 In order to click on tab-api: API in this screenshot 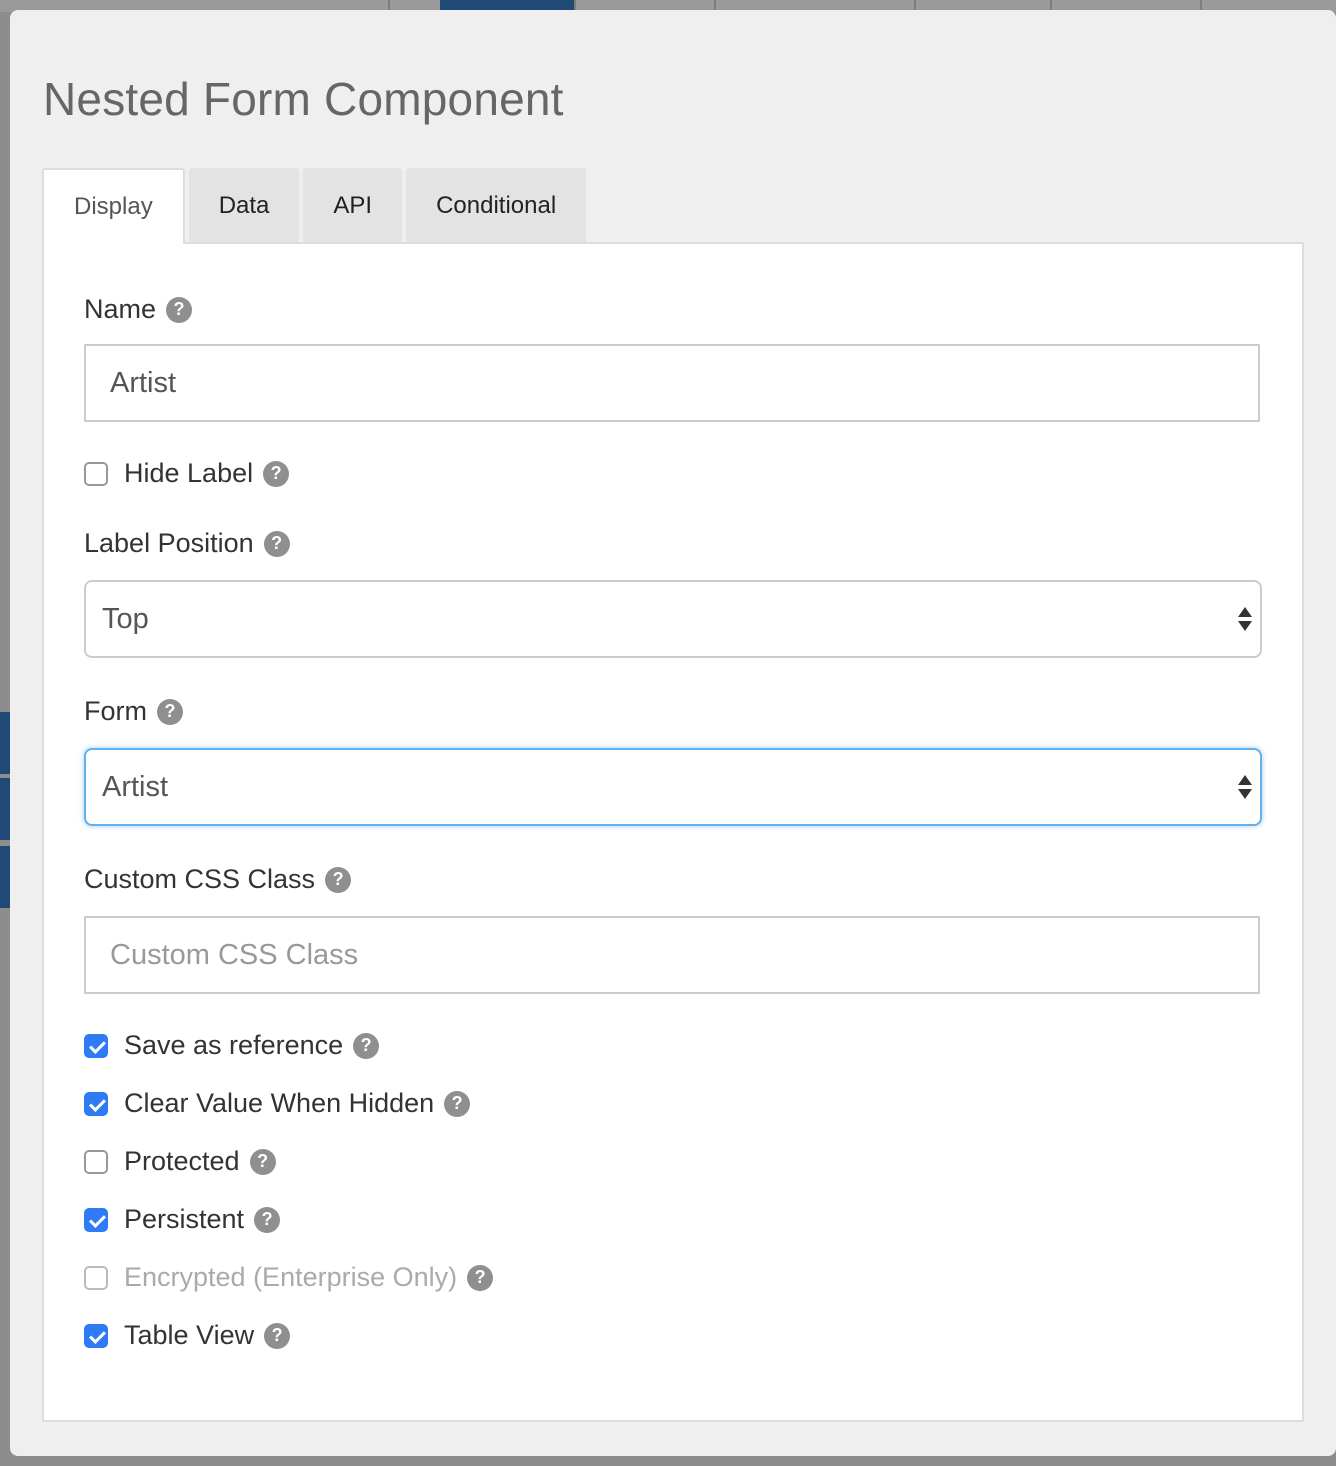, I will do `click(353, 206)`.